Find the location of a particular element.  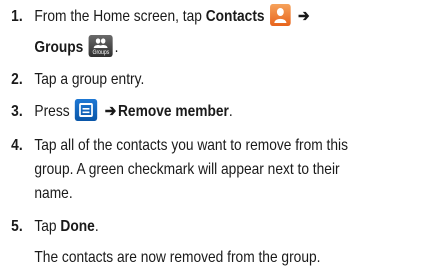

menu-key-icon is located at coordinates (86, 109).